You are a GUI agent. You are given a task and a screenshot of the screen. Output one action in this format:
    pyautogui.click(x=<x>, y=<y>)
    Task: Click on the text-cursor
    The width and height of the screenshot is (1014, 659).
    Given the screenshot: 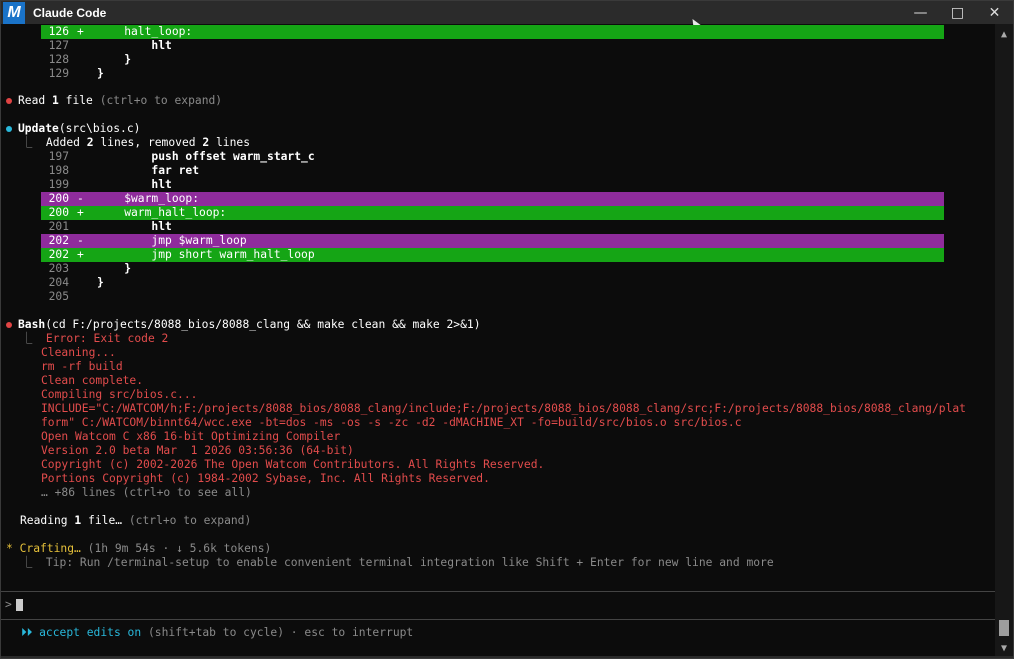 What is the action you would take?
    pyautogui.click(x=19, y=605)
    